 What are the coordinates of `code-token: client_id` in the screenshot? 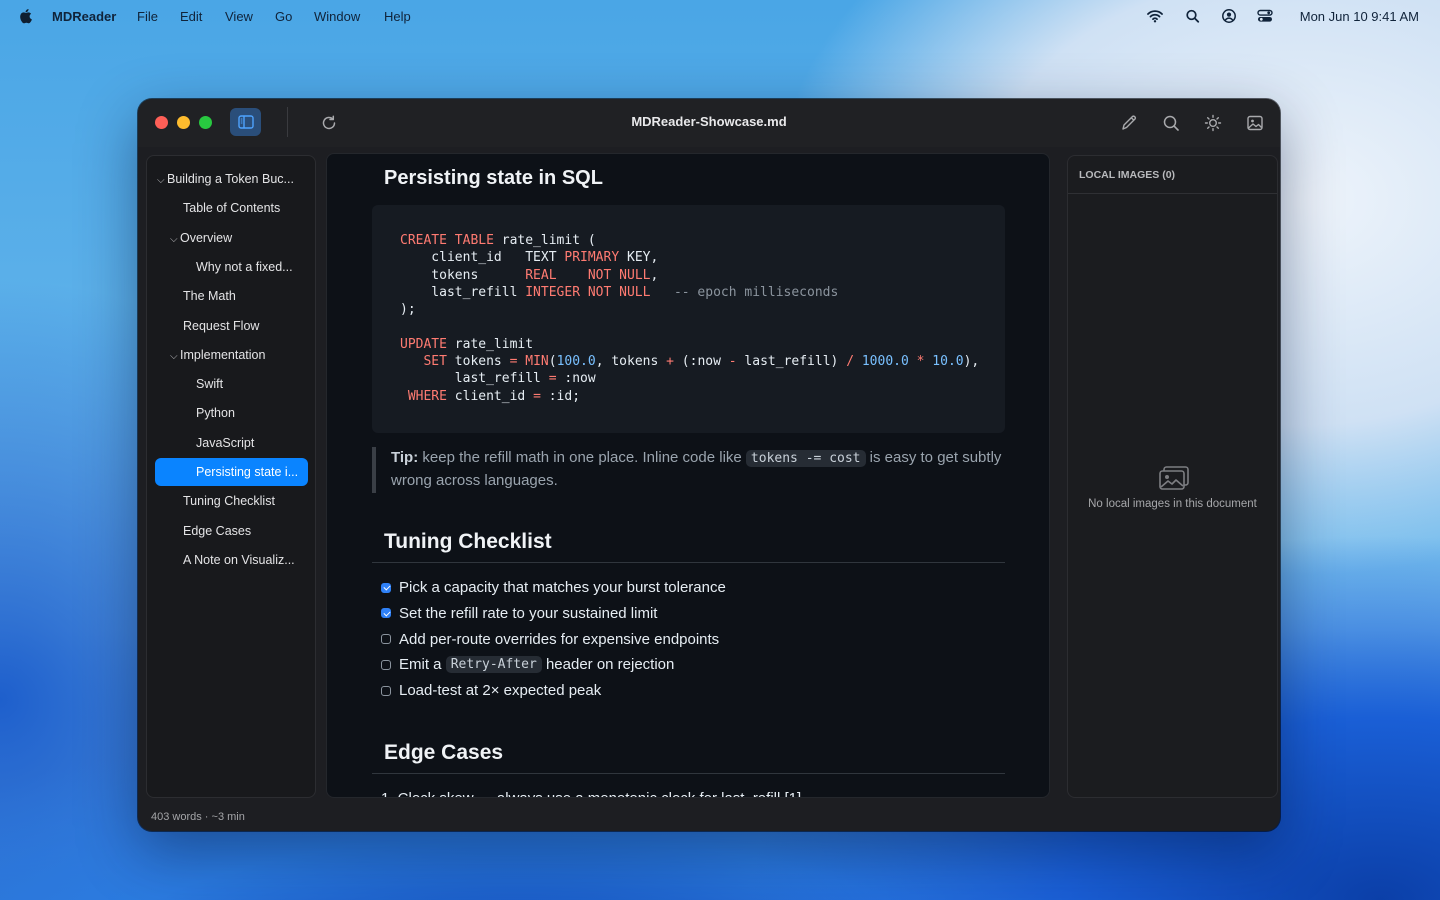 It's located at (490, 396).